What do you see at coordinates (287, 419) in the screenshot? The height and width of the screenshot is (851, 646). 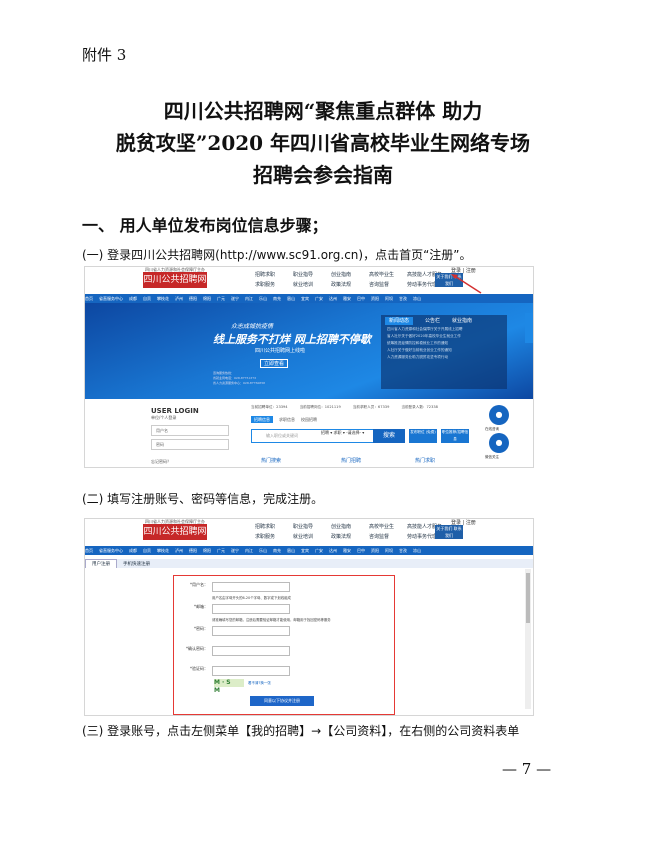 I see `tab-seeker-info: 求职信息` at bounding box center [287, 419].